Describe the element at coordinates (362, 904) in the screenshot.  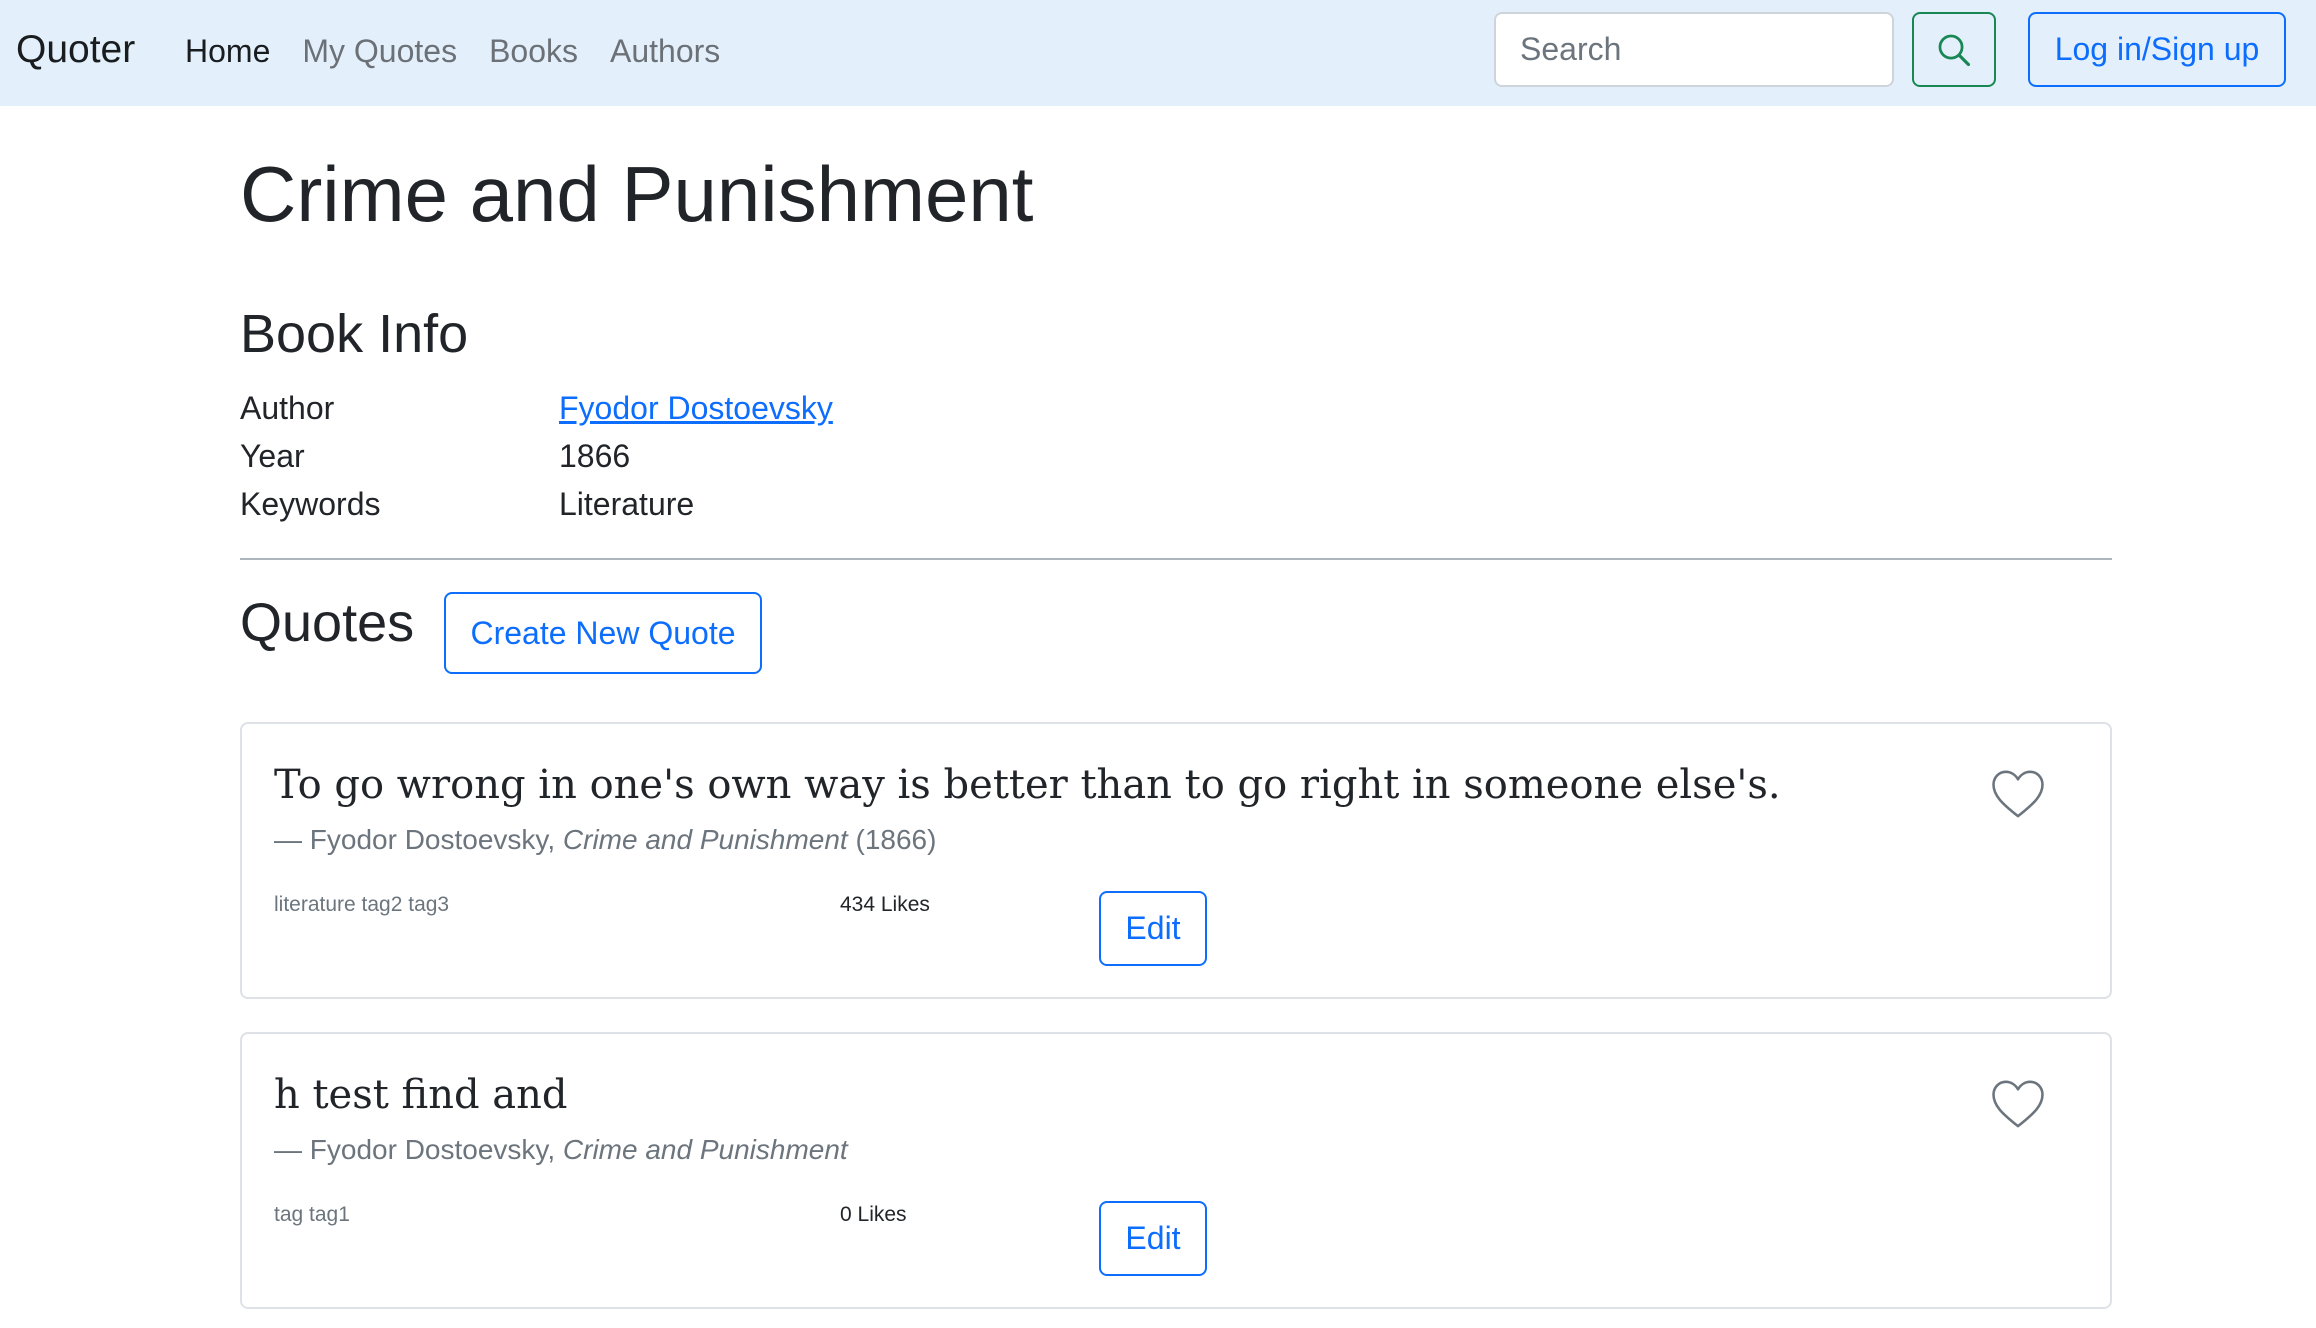
I see `quote-tags: literature tag2 tag3` at that location.